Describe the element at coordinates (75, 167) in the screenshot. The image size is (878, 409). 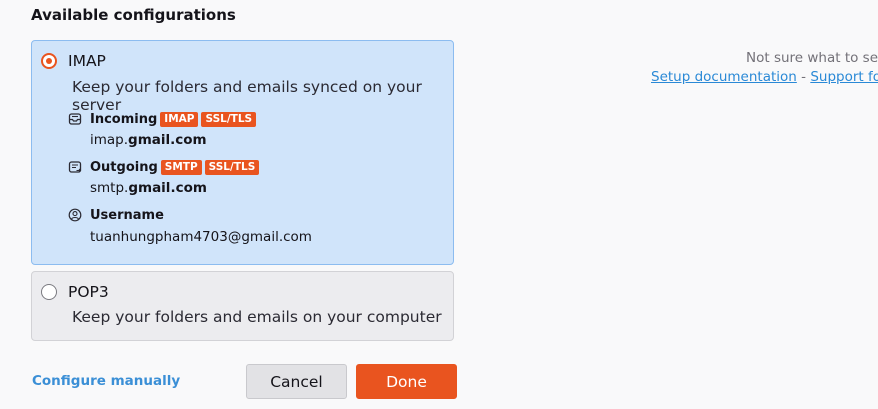
I see `outbox-icon` at that location.